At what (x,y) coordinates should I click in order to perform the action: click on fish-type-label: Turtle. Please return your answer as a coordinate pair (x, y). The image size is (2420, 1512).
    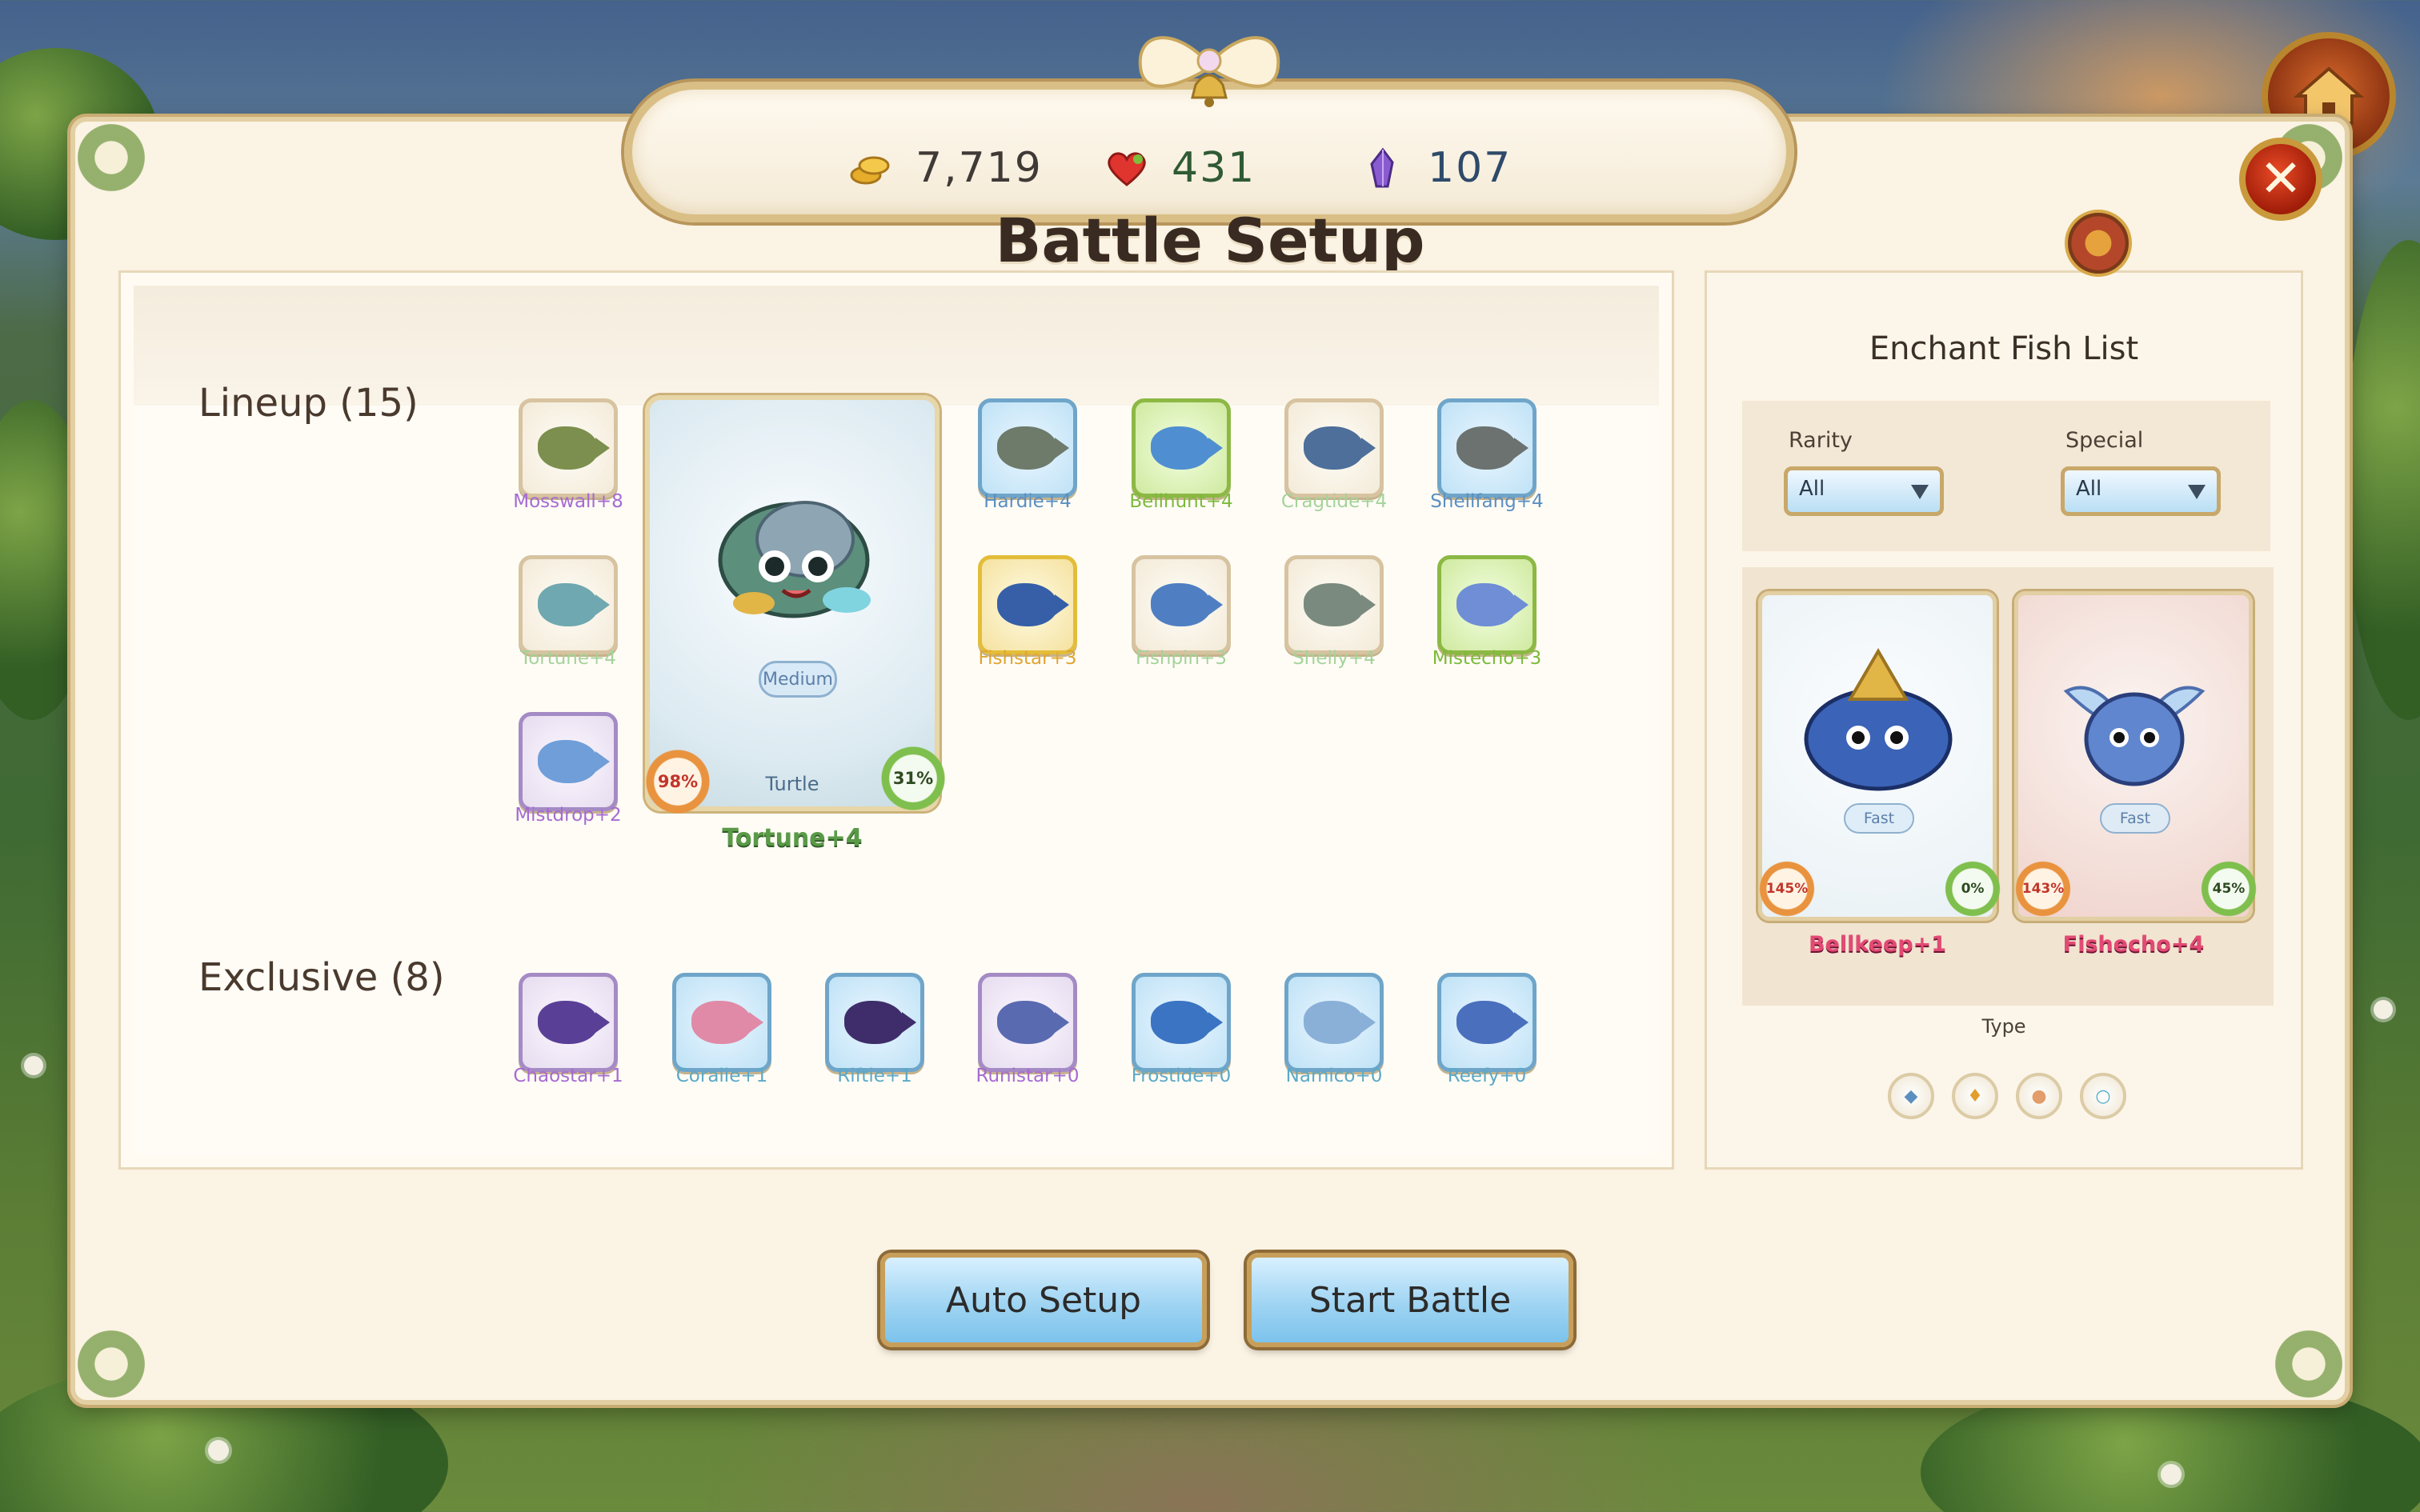
    Looking at the image, I should click on (792, 784).